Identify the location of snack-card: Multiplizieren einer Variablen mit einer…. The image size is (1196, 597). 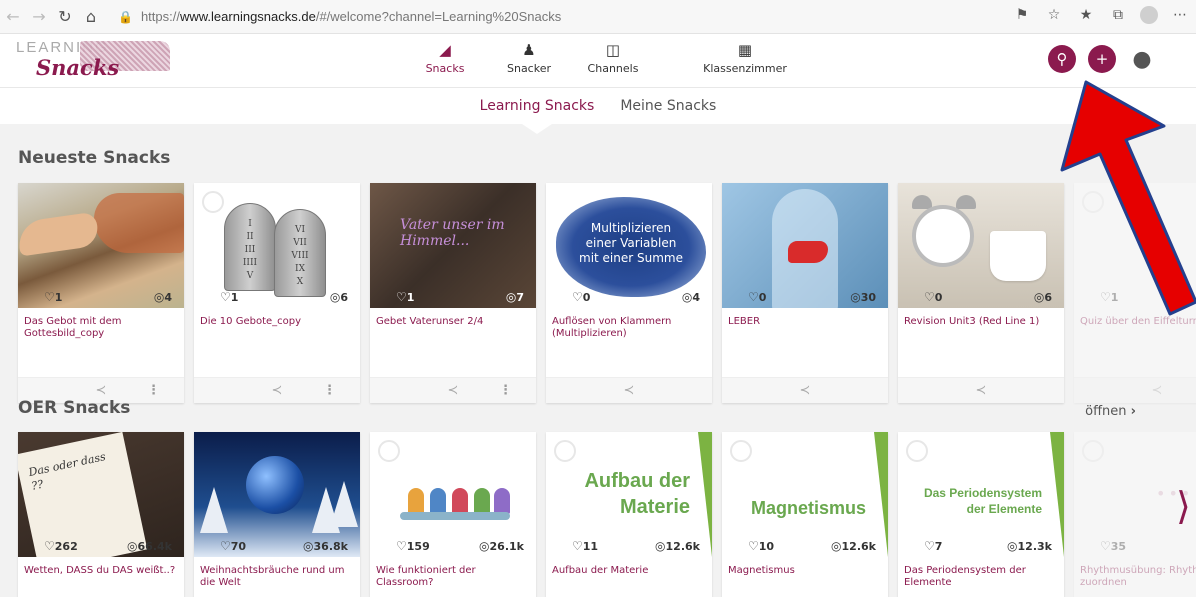
(629, 293).